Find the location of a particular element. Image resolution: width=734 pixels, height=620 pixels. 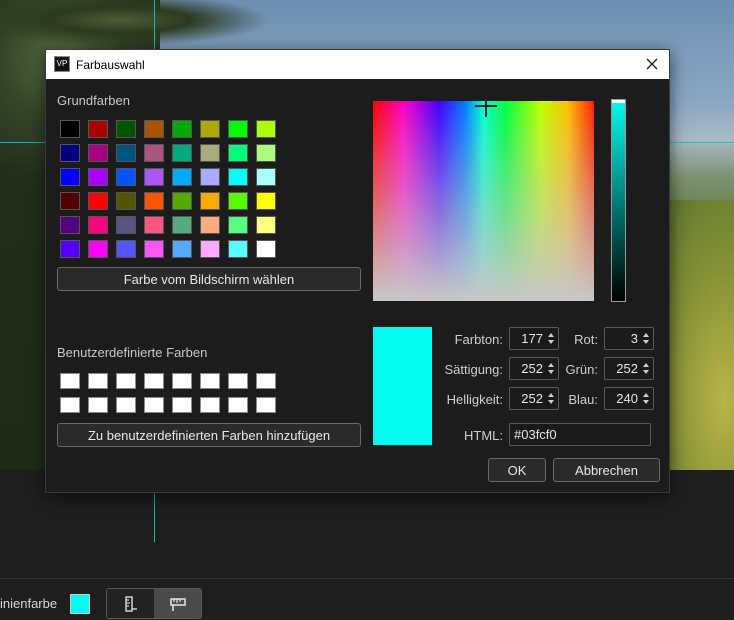

pick-screen-color-button: Farbe vom Bildschirm wählen is located at coordinates (209, 279).